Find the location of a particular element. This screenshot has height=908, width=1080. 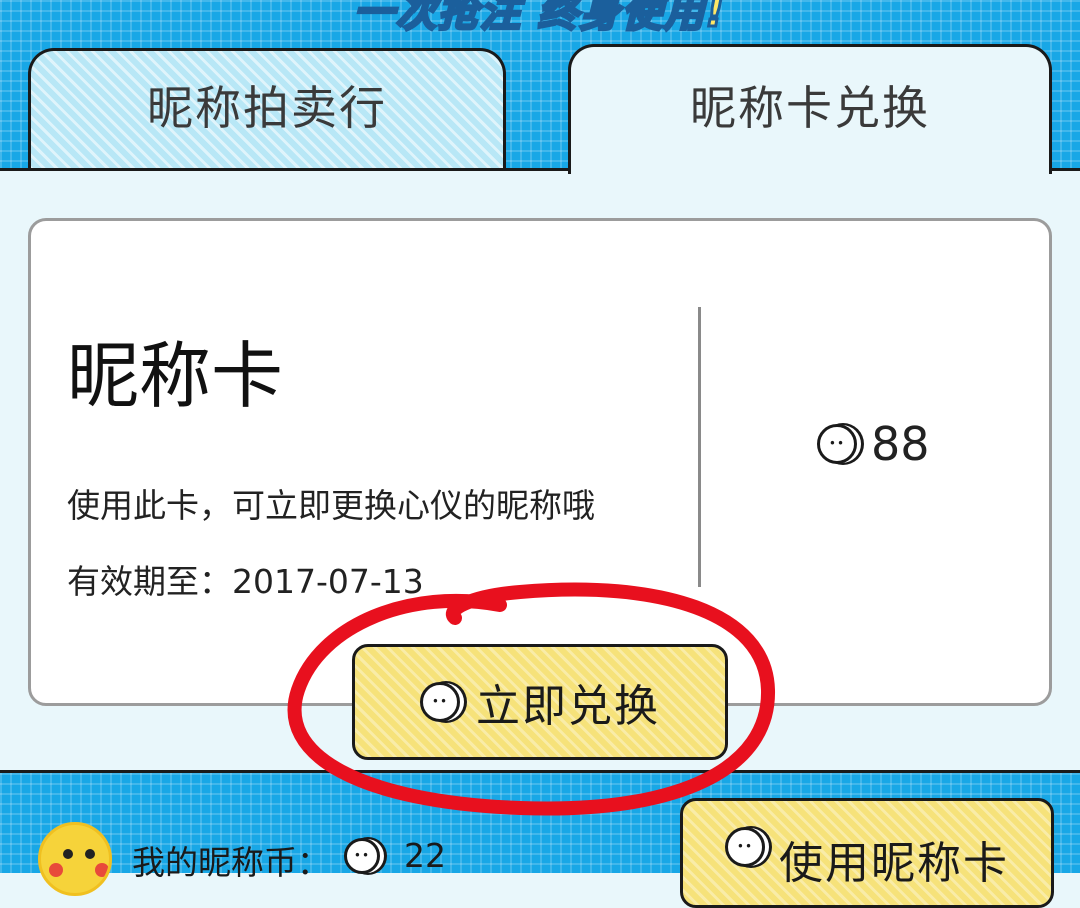

banner-slogan: 一次抢注 终身使用! is located at coordinates (539, 19).